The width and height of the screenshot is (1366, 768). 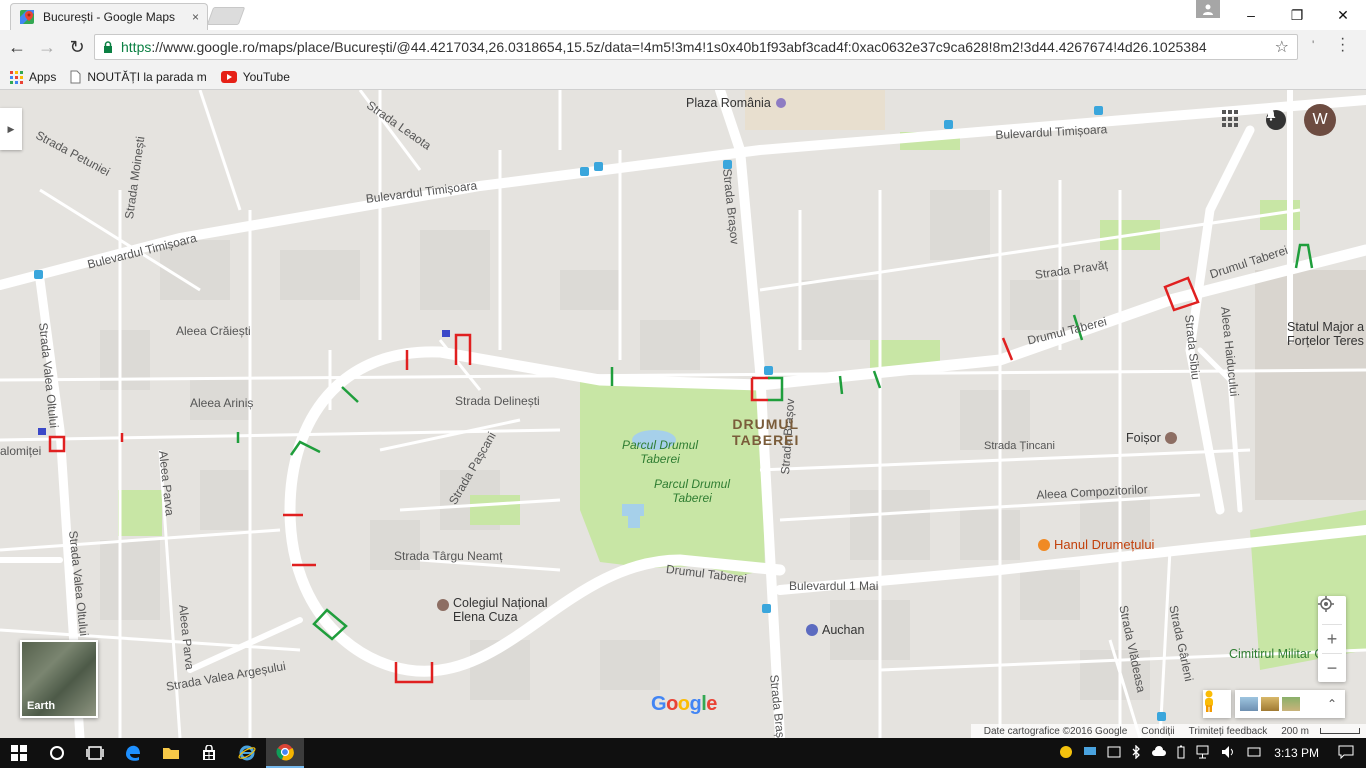 What do you see at coordinates (1217, 704) in the screenshot?
I see `street-view-pegman` at bounding box center [1217, 704].